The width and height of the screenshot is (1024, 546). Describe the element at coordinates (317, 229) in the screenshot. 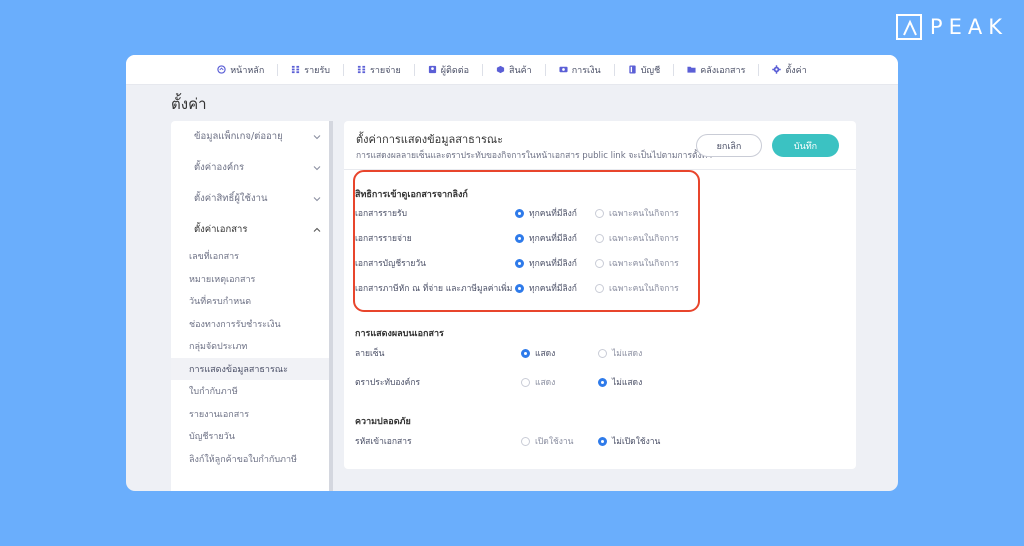

I see `chevron-up-icon` at that location.